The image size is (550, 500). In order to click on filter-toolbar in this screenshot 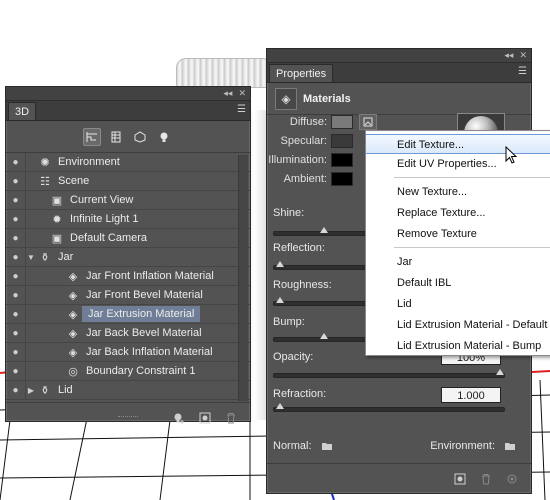, I will do `click(128, 137)`.